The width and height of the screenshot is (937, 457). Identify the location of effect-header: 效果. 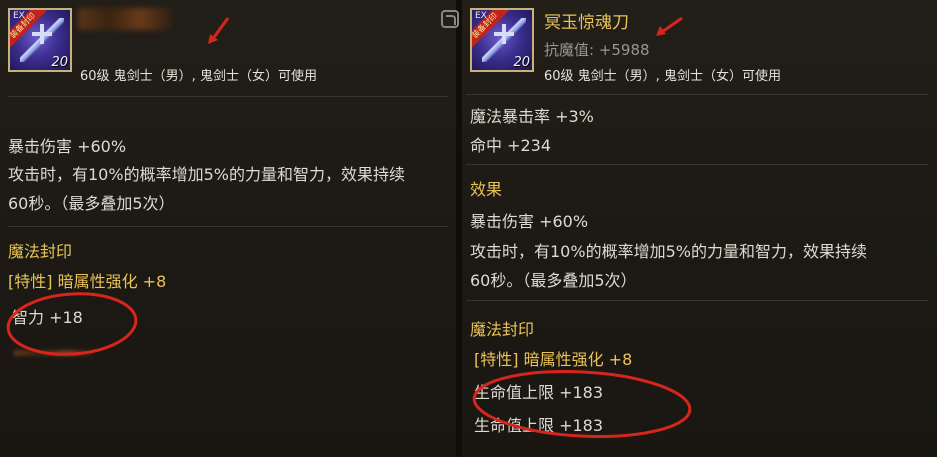
(486, 189).